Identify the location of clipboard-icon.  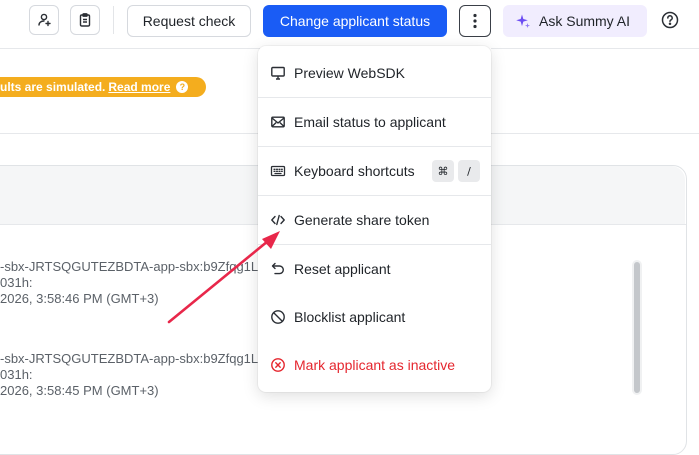
(85, 20).